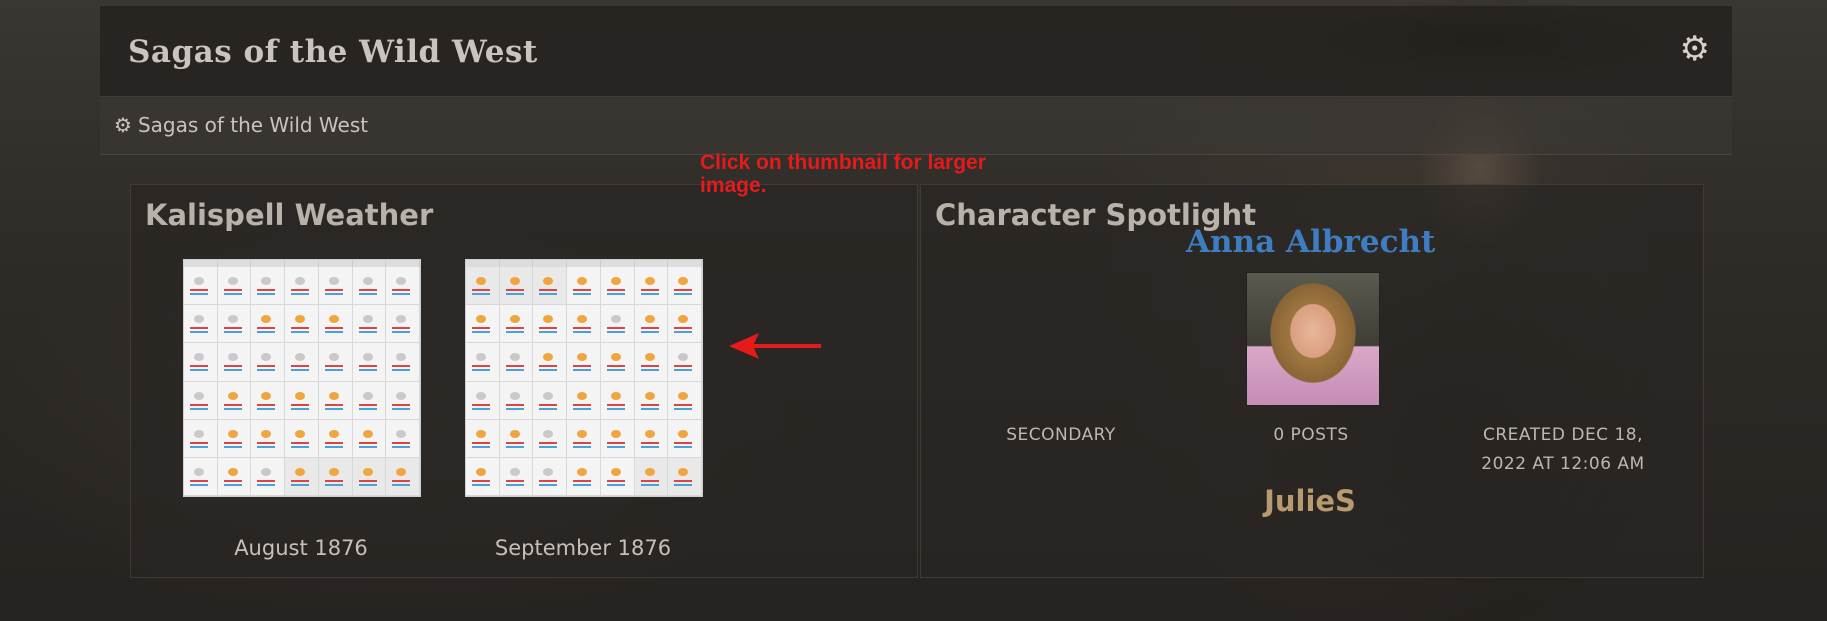 The height and width of the screenshot is (621, 1827). I want to click on arrow-left-icon, so click(775, 346).